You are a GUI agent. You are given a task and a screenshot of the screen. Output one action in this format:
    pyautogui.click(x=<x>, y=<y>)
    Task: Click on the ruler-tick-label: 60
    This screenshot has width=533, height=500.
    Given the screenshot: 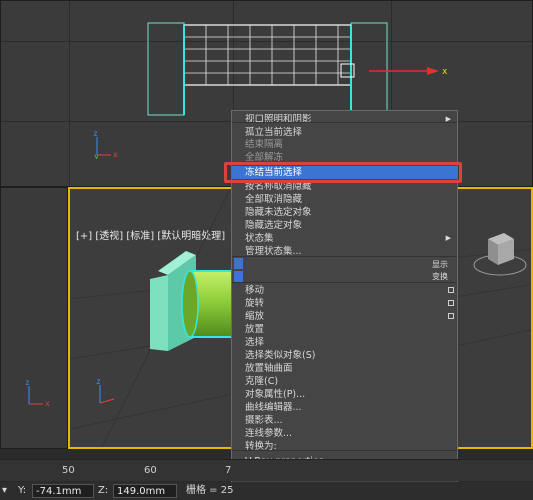 What is the action you would take?
    pyautogui.click(x=150, y=470)
    